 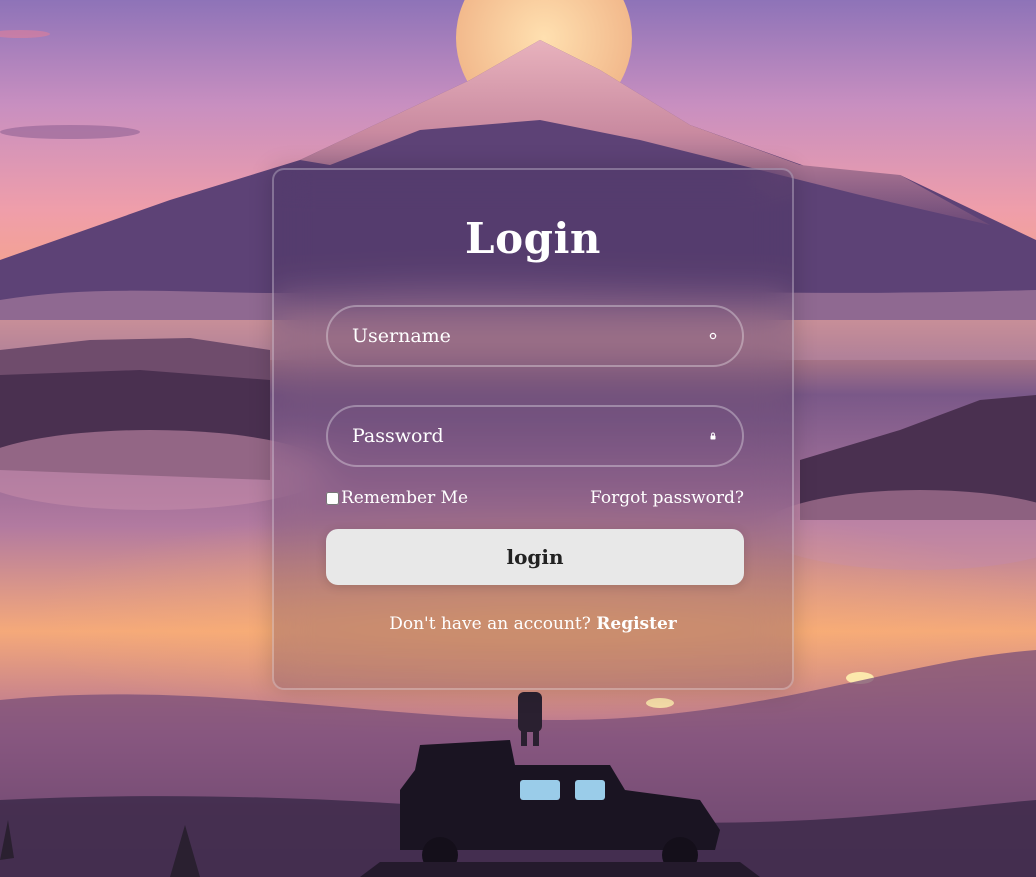 What do you see at coordinates (713, 336) in the screenshot?
I see `user-icon` at bounding box center [713, 336].